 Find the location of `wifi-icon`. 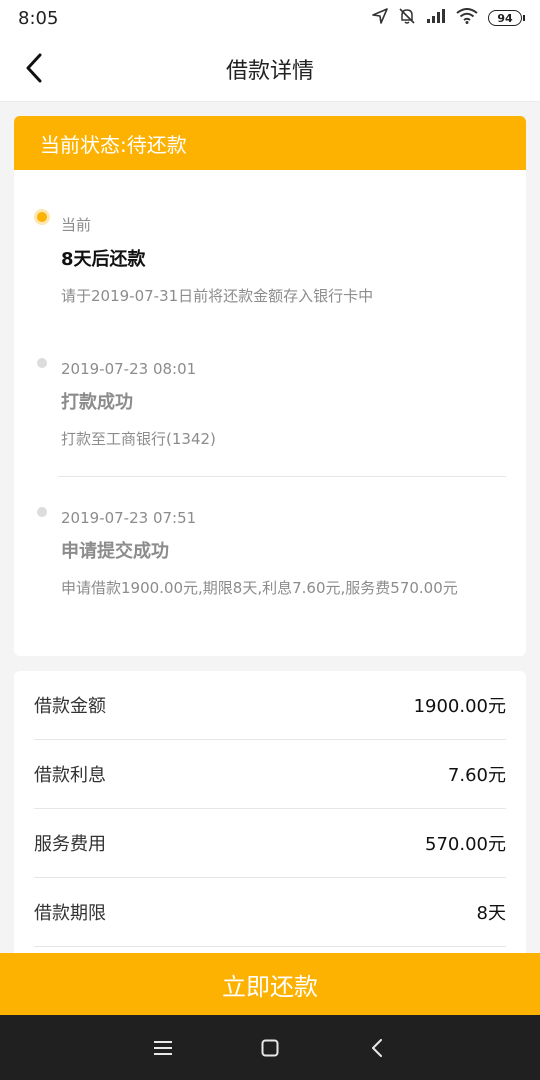

wifi-icon is located at coordinates (467, 18).